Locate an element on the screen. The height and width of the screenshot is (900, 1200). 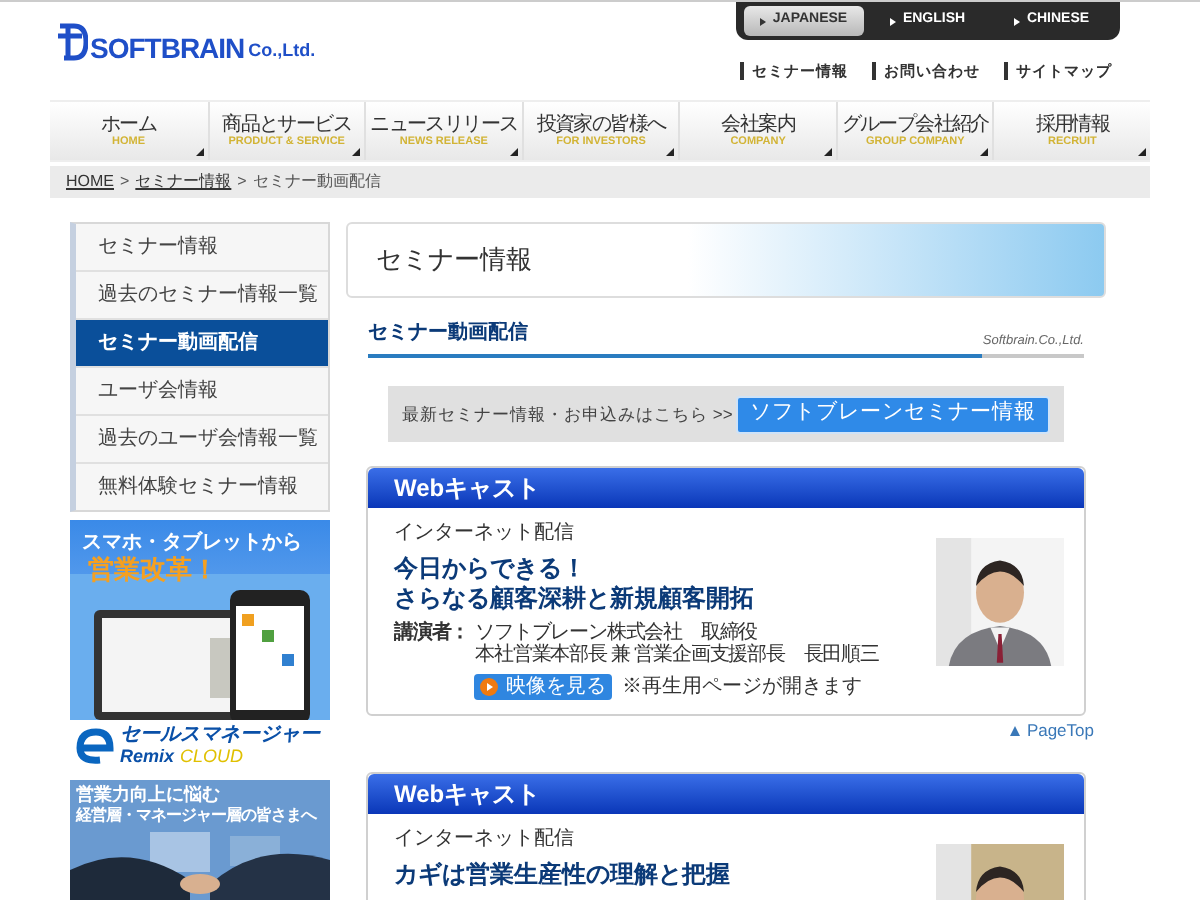
webcast-title: 今日からできる！ さらなる顧客深耕と新規顧客開拓 is located at coordinates (575, 584).